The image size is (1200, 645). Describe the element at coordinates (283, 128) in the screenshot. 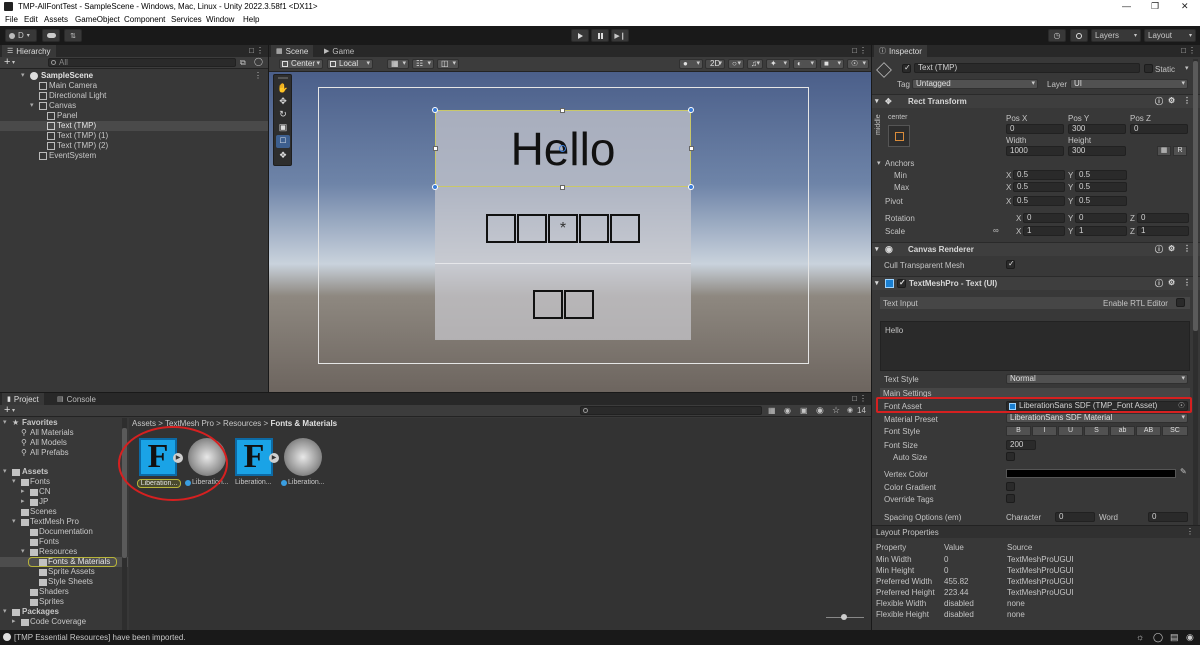

I see `scale-tool-icon: ▣` at that location.